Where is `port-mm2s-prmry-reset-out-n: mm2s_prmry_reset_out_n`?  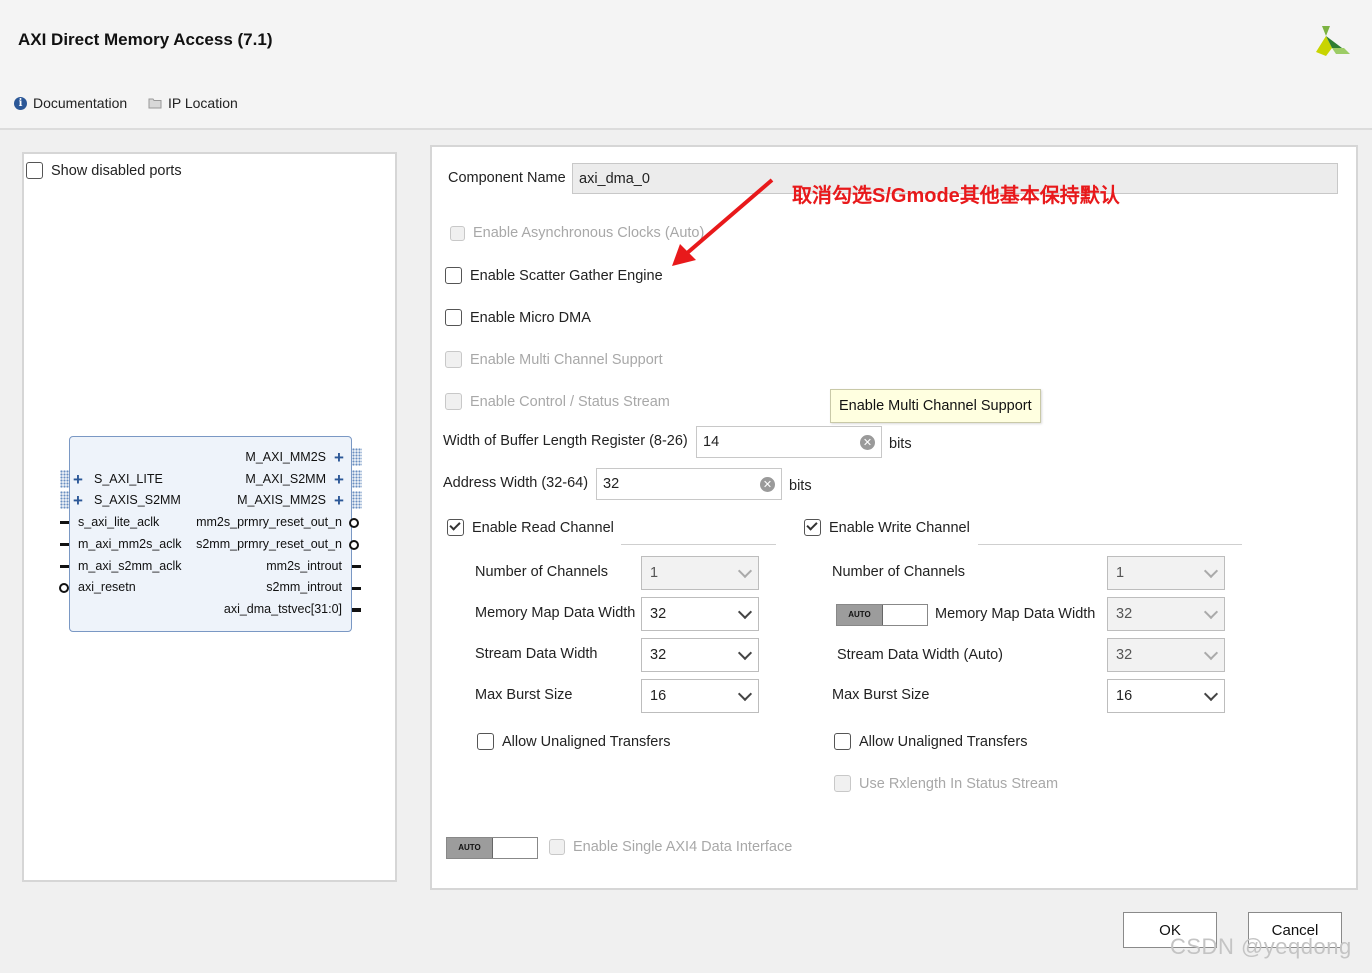 port-mm2s-prmry-reset-out-n: mm2s_prmry_reset_out_n is located at coordinates (269, 522).